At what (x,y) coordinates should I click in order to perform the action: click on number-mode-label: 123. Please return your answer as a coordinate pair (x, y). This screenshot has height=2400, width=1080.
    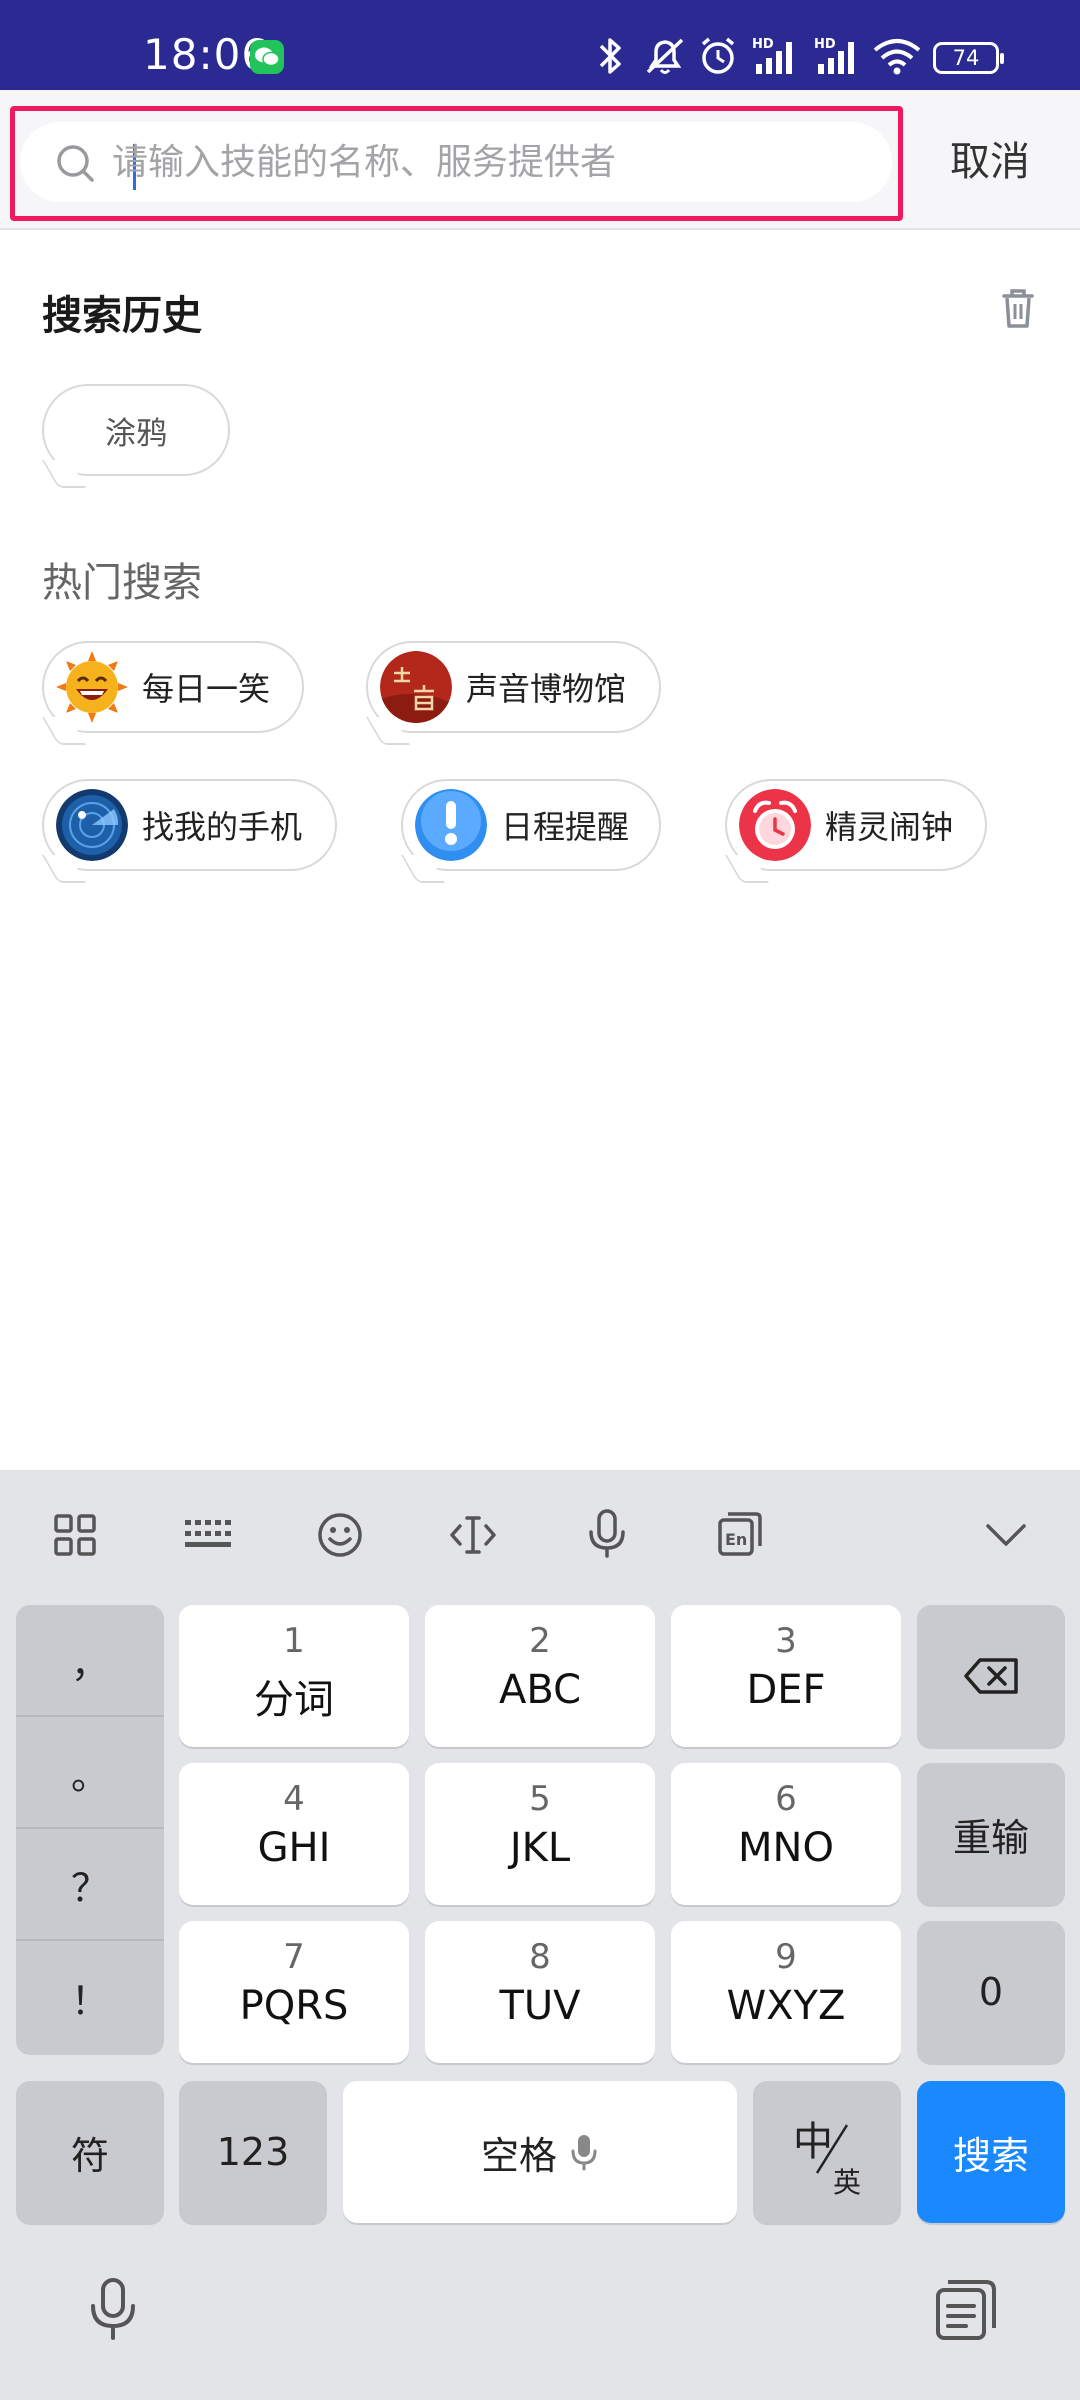
    Looking at the image, I should click on (253, 2152).